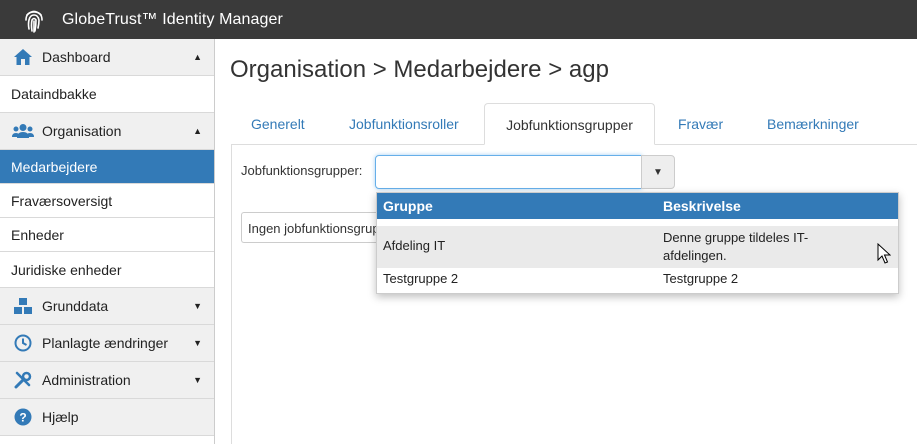 This screenshot has height=444, width=917. What do you see at coordinates (107, 235) in the screenshot?
I see `sidebar-item-enheder: Enheder` at bounding box center [107, 235].